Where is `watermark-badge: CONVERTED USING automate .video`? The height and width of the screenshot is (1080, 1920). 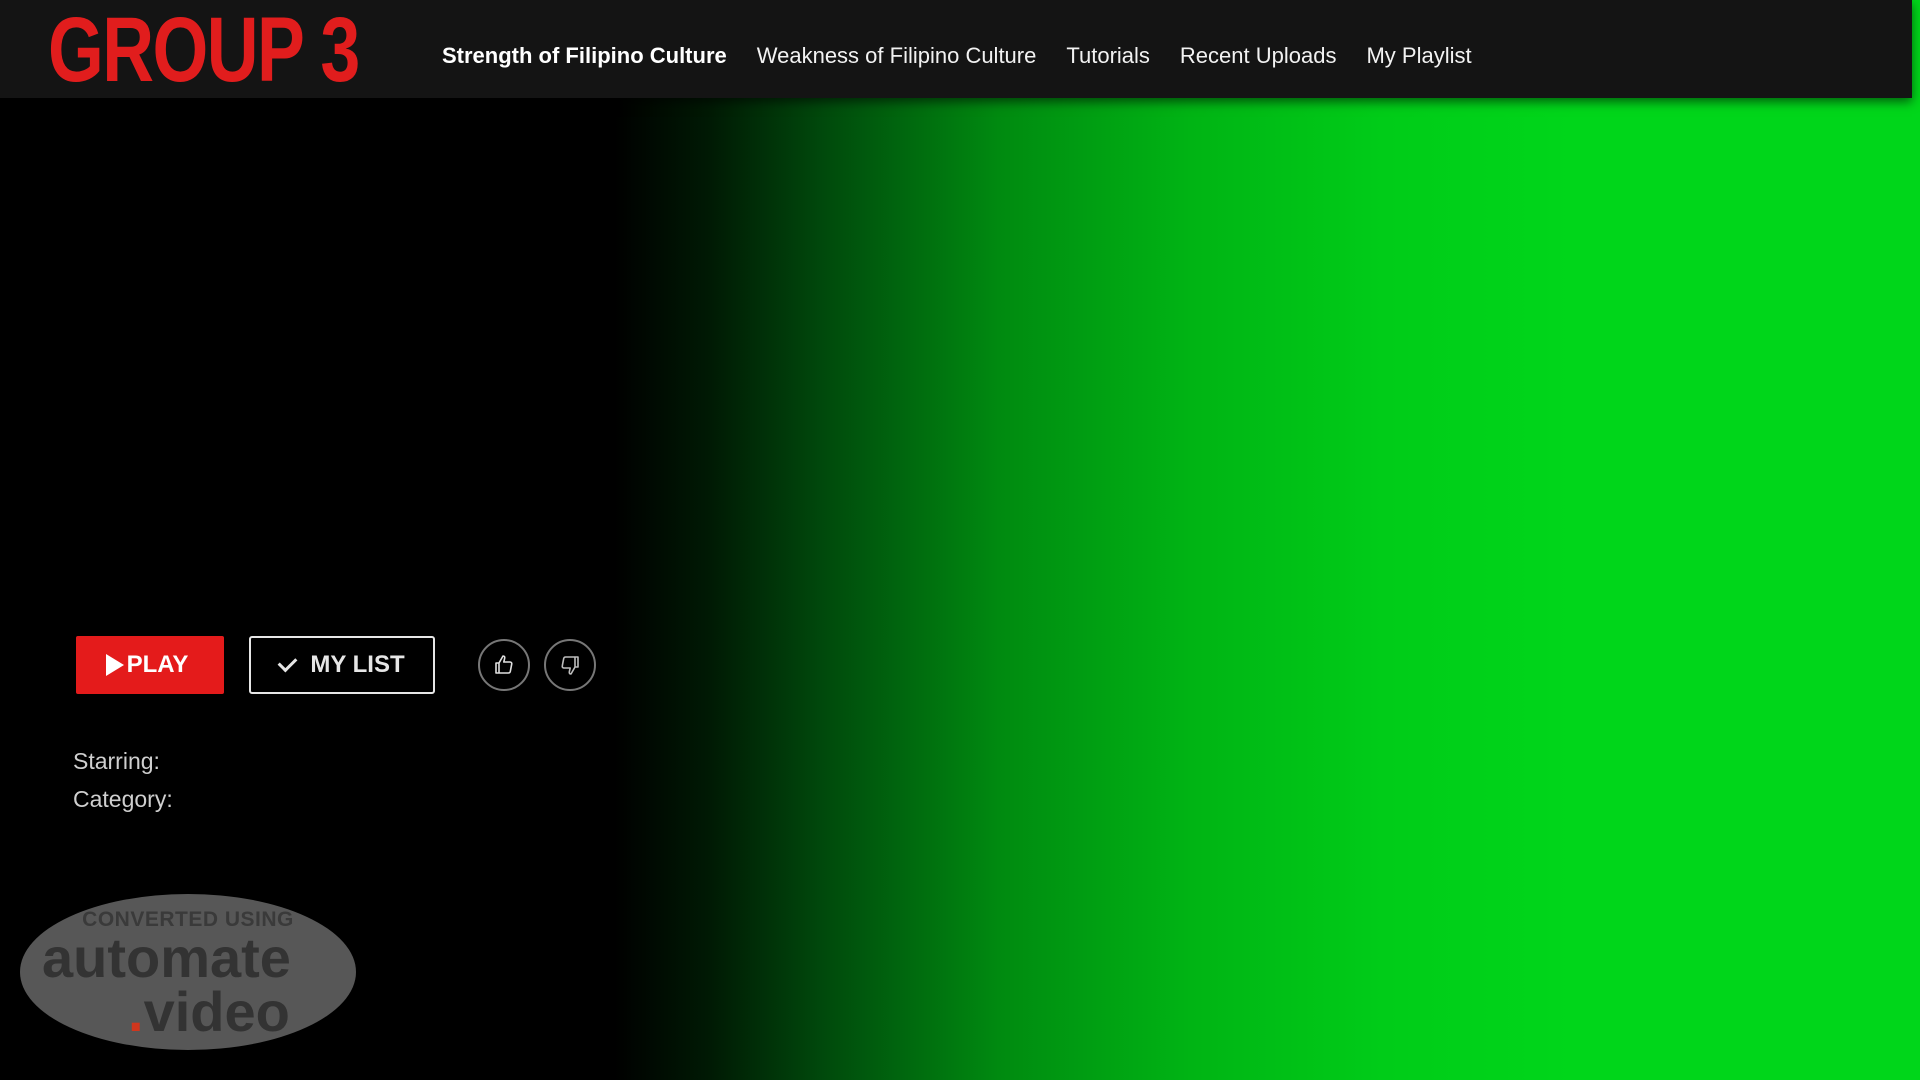
watermark-badge: CONVERTED USING automate .video is located at coordinates (188, 972).